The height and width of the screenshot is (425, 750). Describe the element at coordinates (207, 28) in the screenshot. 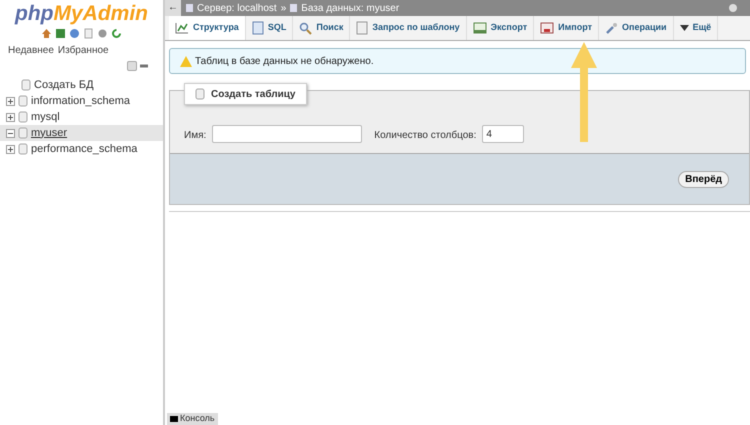

I see `tab: Структура` at that location.